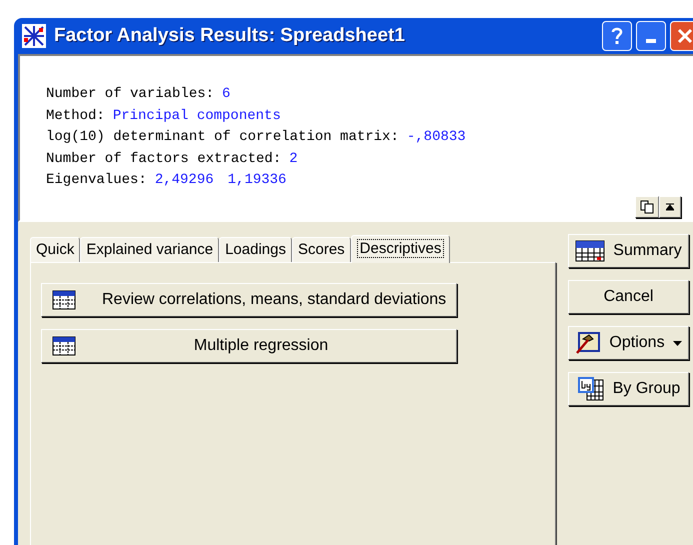  What do you see at coordinates (651, 36) in the screenshot?
I see `minimize-button` at bounding box center [651, 36].